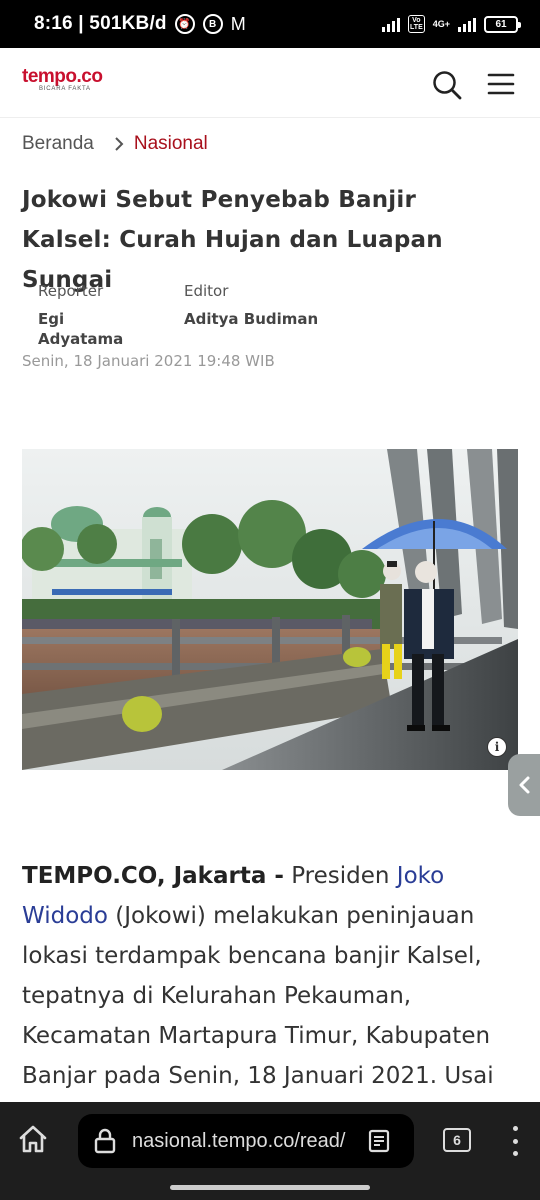  Describe the element at coordinates (270, 24) in the screenshot. I see `status-bar: 8:16 | 501KB/d ⏰ B M Vo LTE 4G+ 61` at that location.